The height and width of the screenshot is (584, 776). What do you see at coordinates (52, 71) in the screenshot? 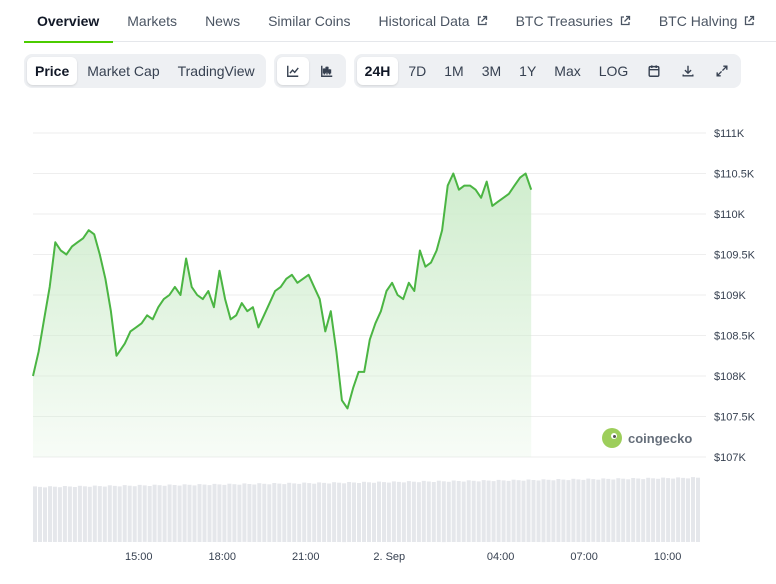
I see `price-button: Price` at bounding box center [52, 71].